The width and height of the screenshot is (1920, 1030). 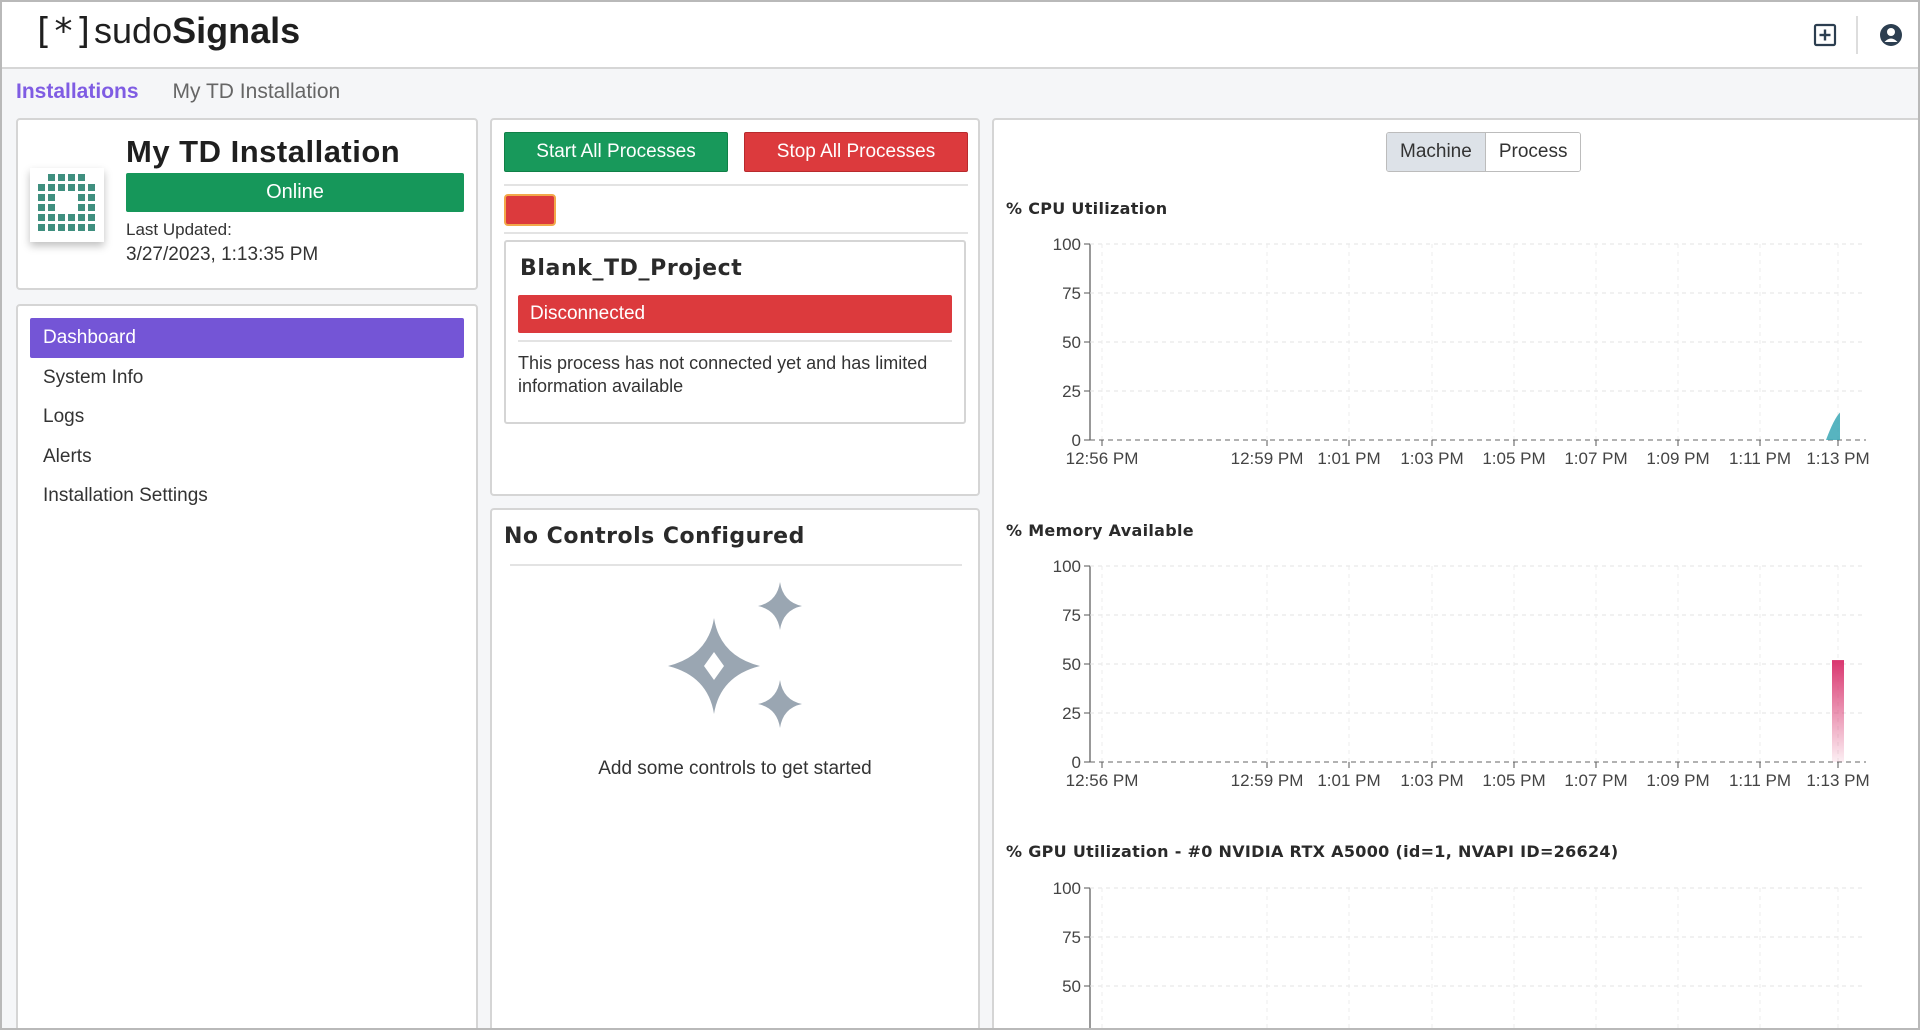 I want to click on process-name: Blank_TD_Project, so click(x=631, y=268).